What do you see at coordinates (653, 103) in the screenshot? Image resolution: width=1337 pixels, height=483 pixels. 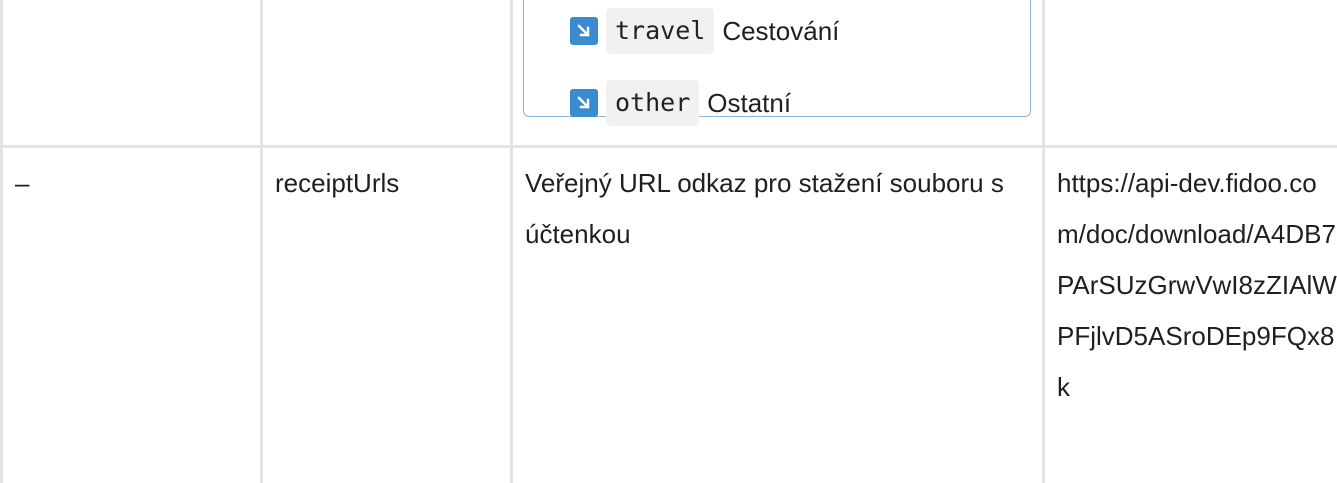 I see `enum-code: other` at bounding box center [653, 103].